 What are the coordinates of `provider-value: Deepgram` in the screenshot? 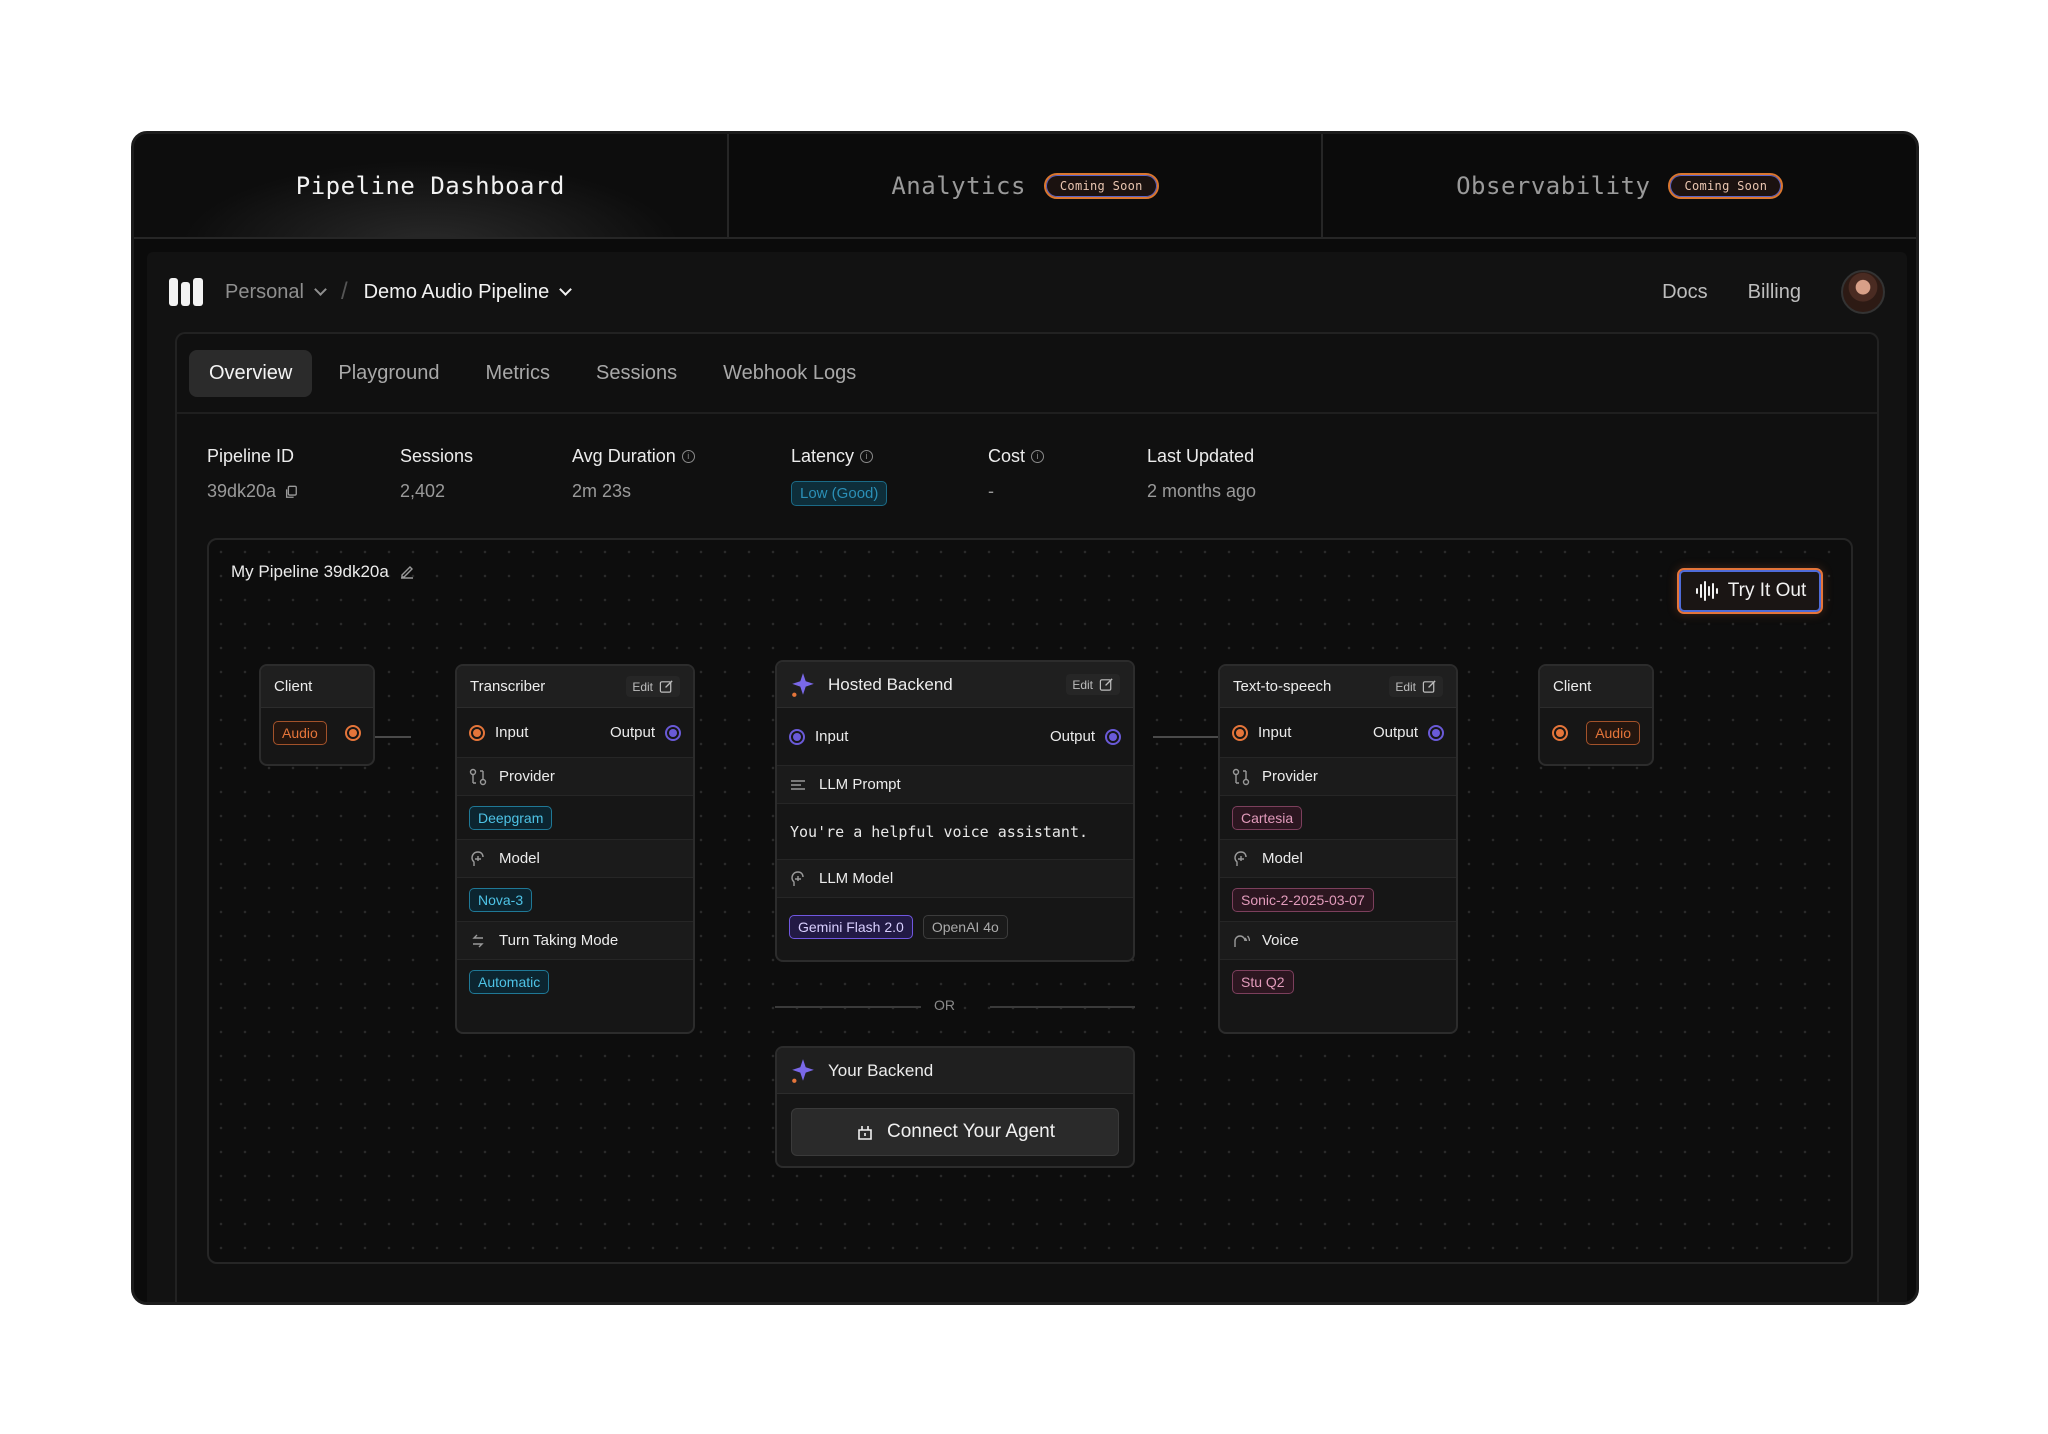 It's located at (511, 817).